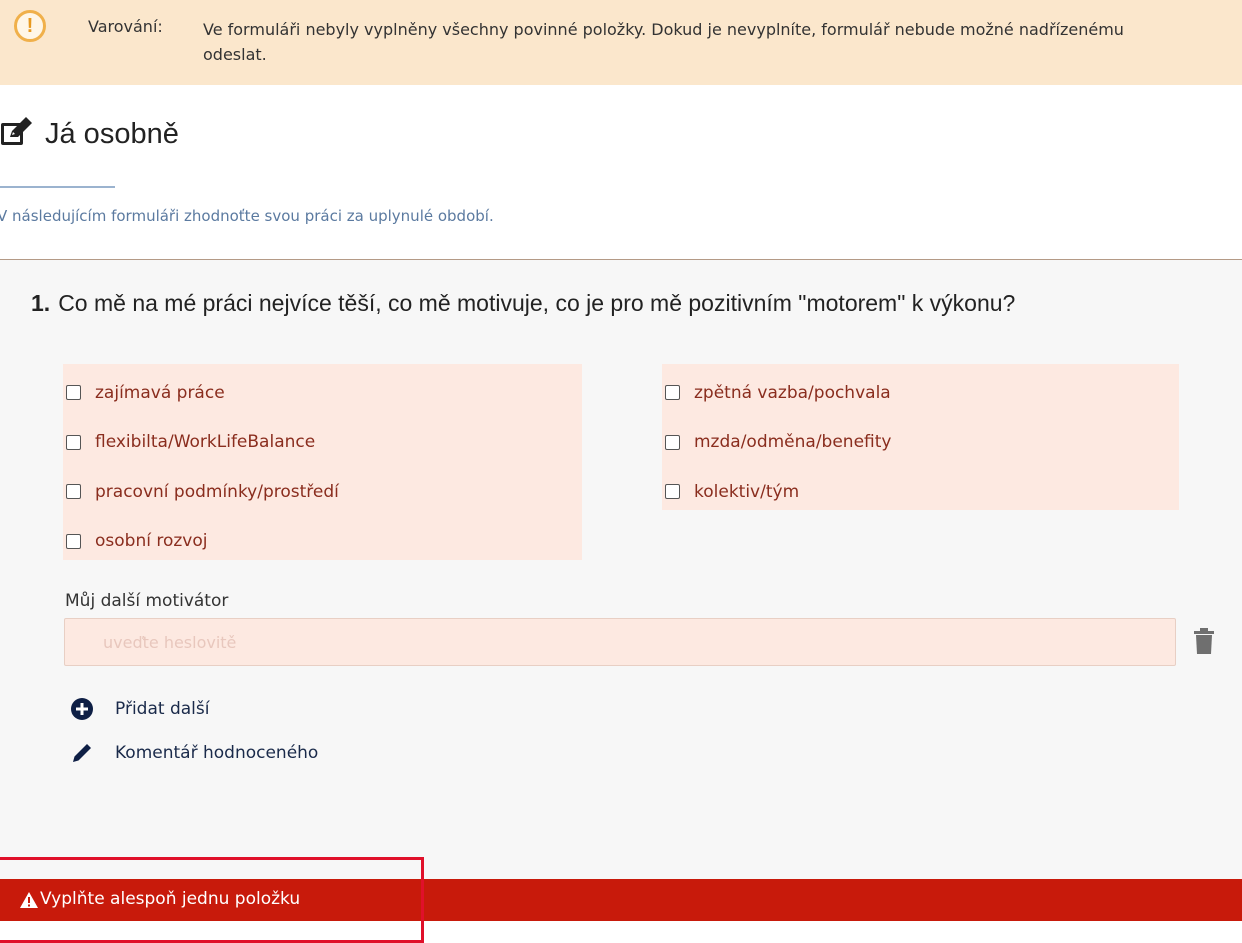 The height and width of the screenshot is (943, 1242). What do you see at coordinates (322, 393) in the screenshot?
I see `option-zajimava-prace: zajímavá práce` at bounding box center [322, 393].